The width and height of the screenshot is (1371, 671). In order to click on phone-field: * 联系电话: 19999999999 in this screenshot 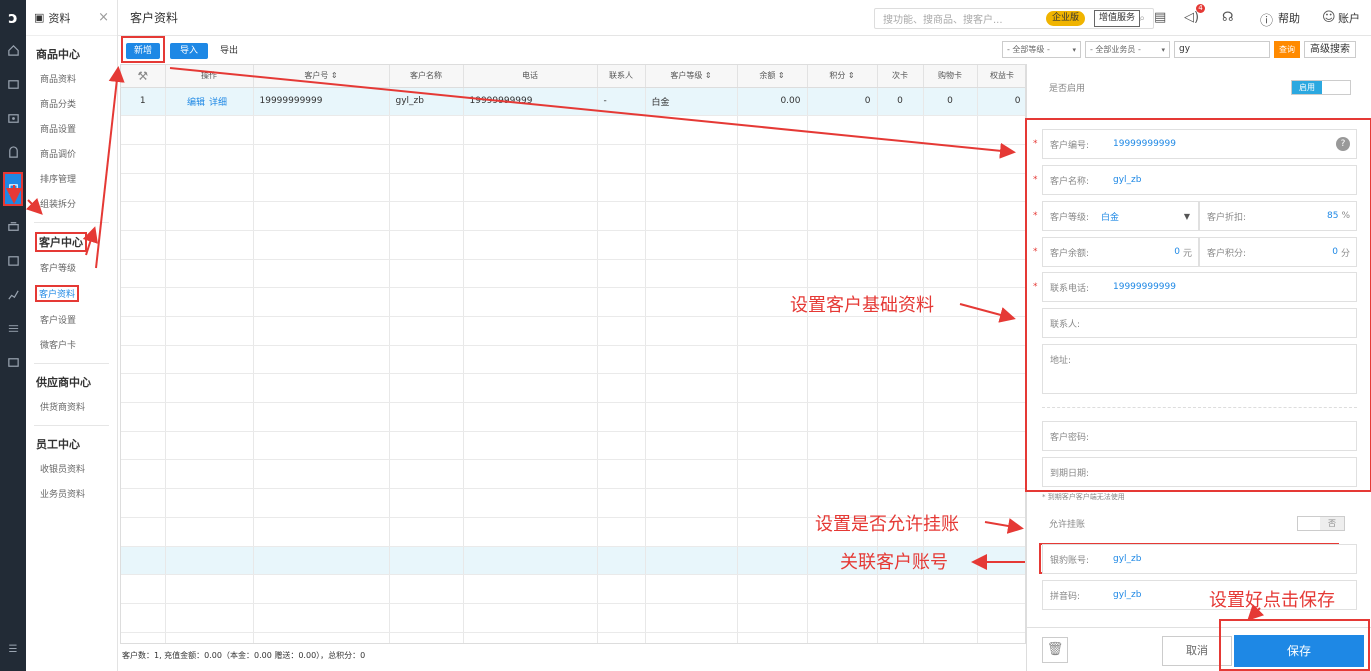, I will do `click(1195, 287)`.